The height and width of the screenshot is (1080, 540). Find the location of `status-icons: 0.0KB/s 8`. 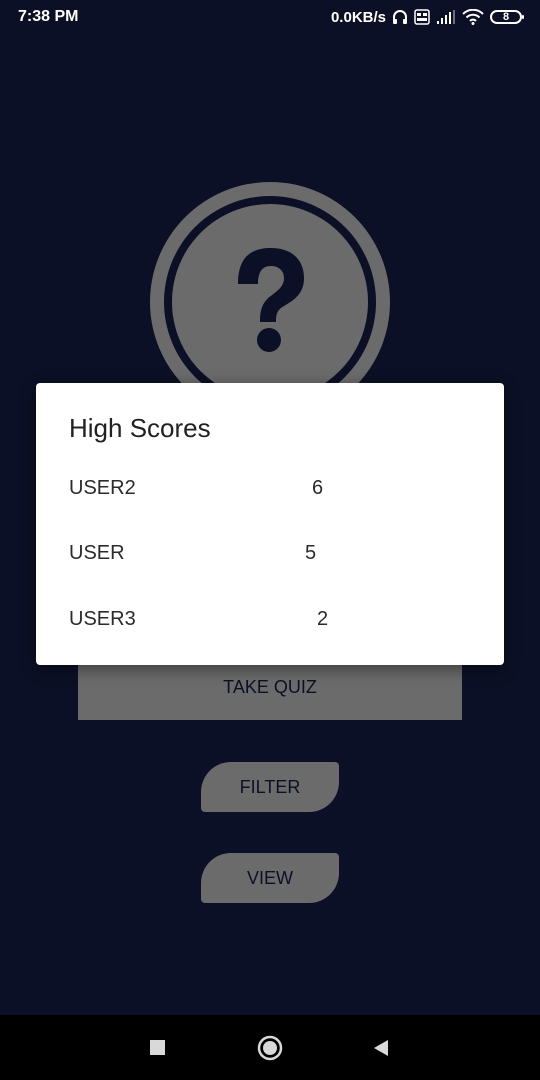

status-icons: 0.0KB/s 8 is located at coordinates (427, 17).